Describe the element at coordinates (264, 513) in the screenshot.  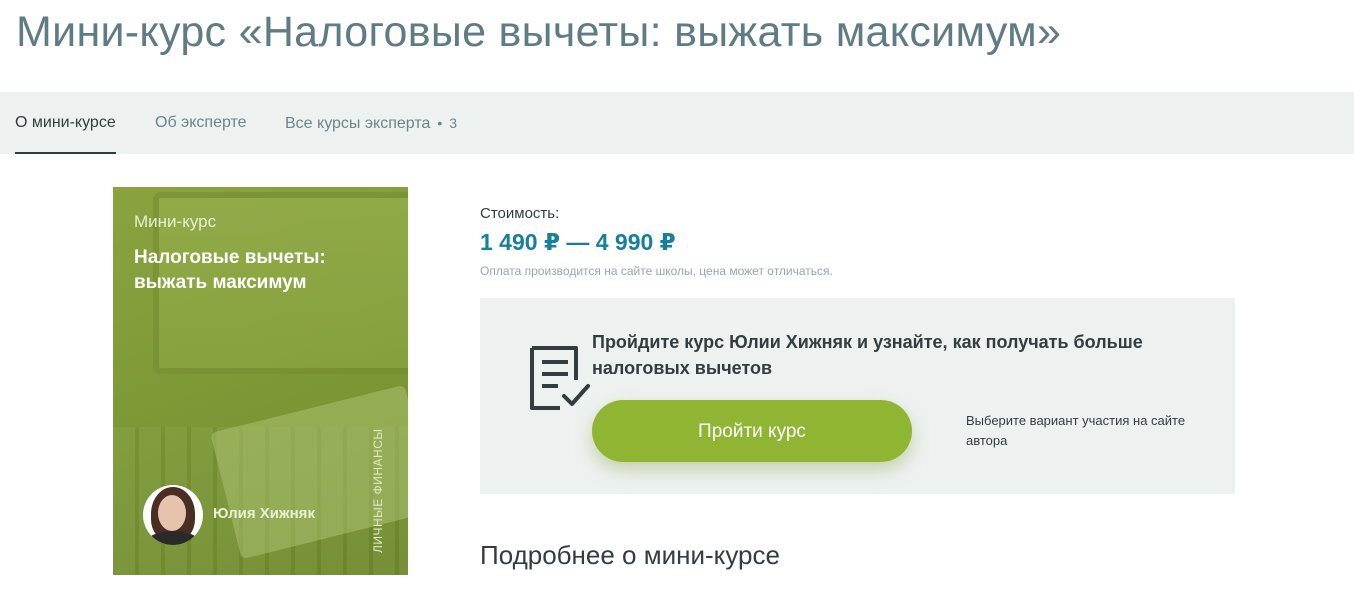
I see `cover-author-name: Юлия Хижняк` at that location.